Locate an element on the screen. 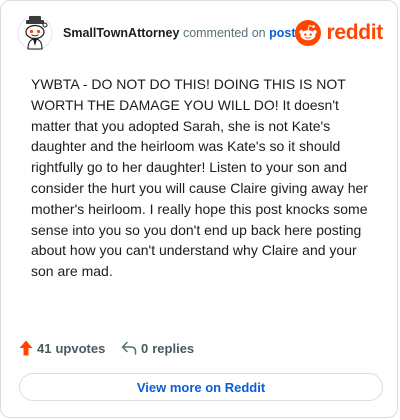 This screenshot has height=420, width=400. reddit-wordmark: reddit is located at coordinates (354, 32).